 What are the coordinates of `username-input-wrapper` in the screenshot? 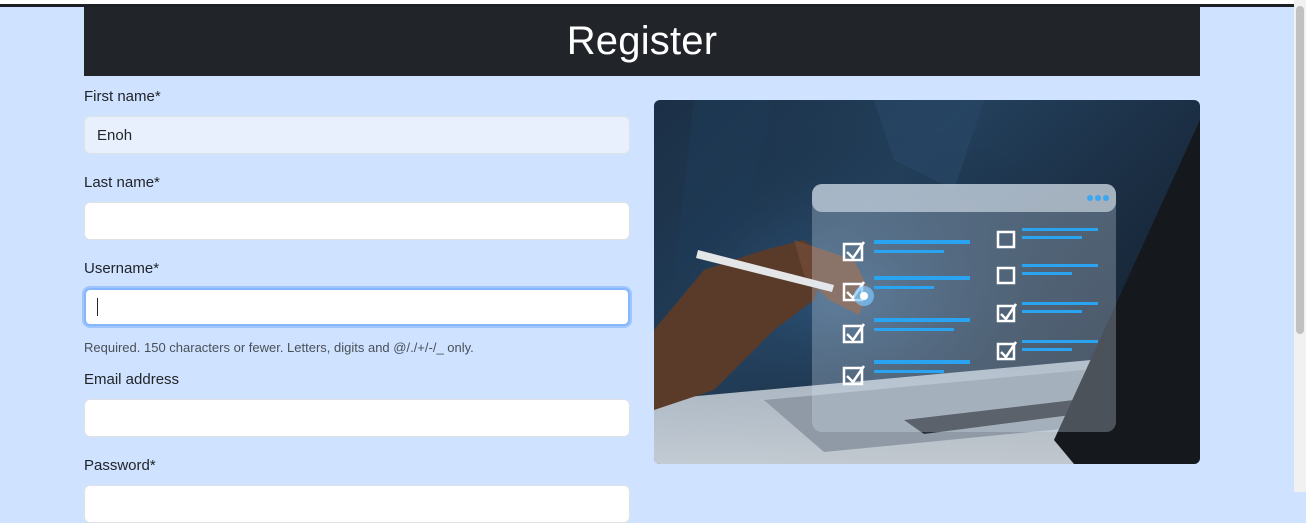 It's located at (357, 307).